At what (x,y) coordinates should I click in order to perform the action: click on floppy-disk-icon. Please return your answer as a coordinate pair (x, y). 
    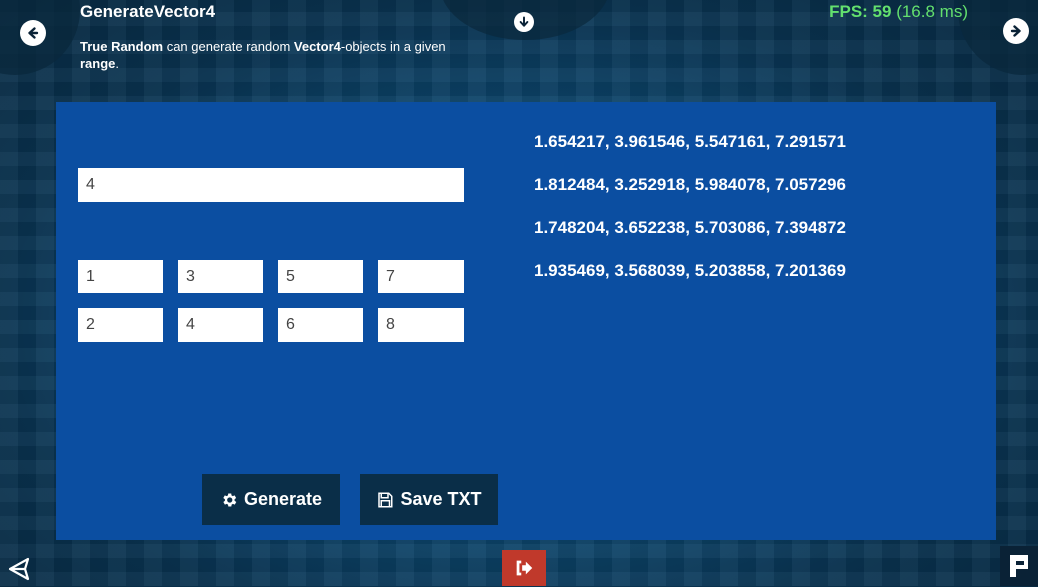
    Looking at the image, I should click on (385, 499).